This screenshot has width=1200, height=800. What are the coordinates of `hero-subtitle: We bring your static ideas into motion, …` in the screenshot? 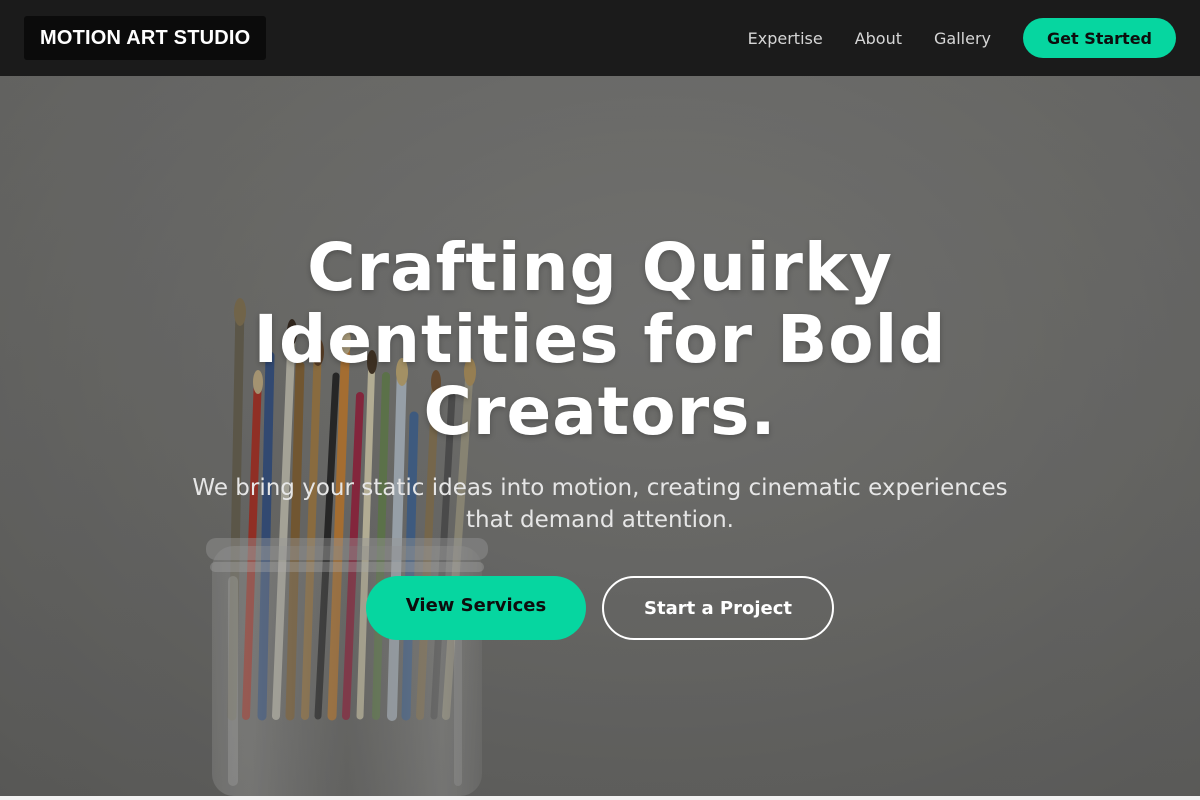 It's located at (600, 504).